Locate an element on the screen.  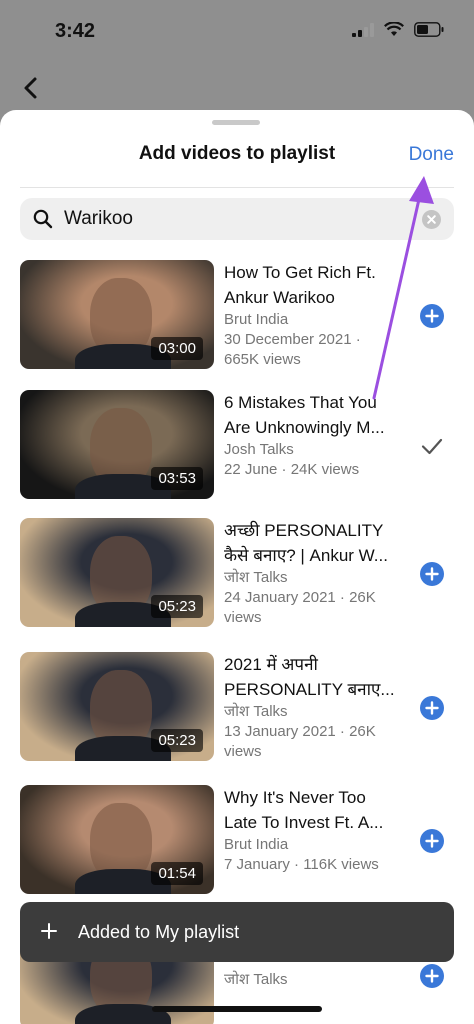
home-indicator is located at coordinates (237, 1009).